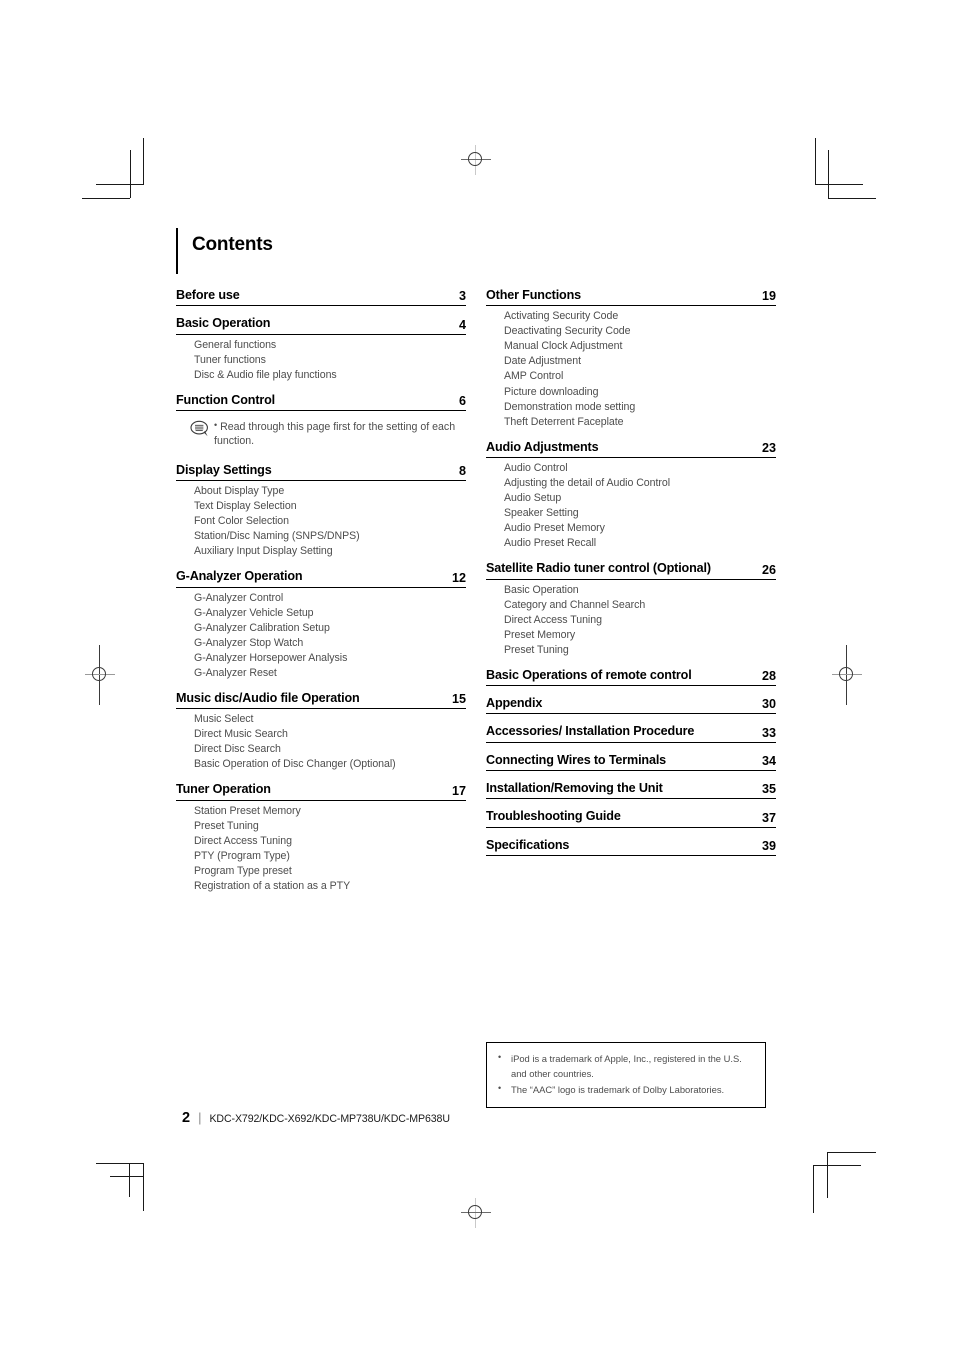 Image resolution: width=954 pixels, height=1350 pixels. I want to click on toc-subitem: Activating Security Code, so click(640, 316).